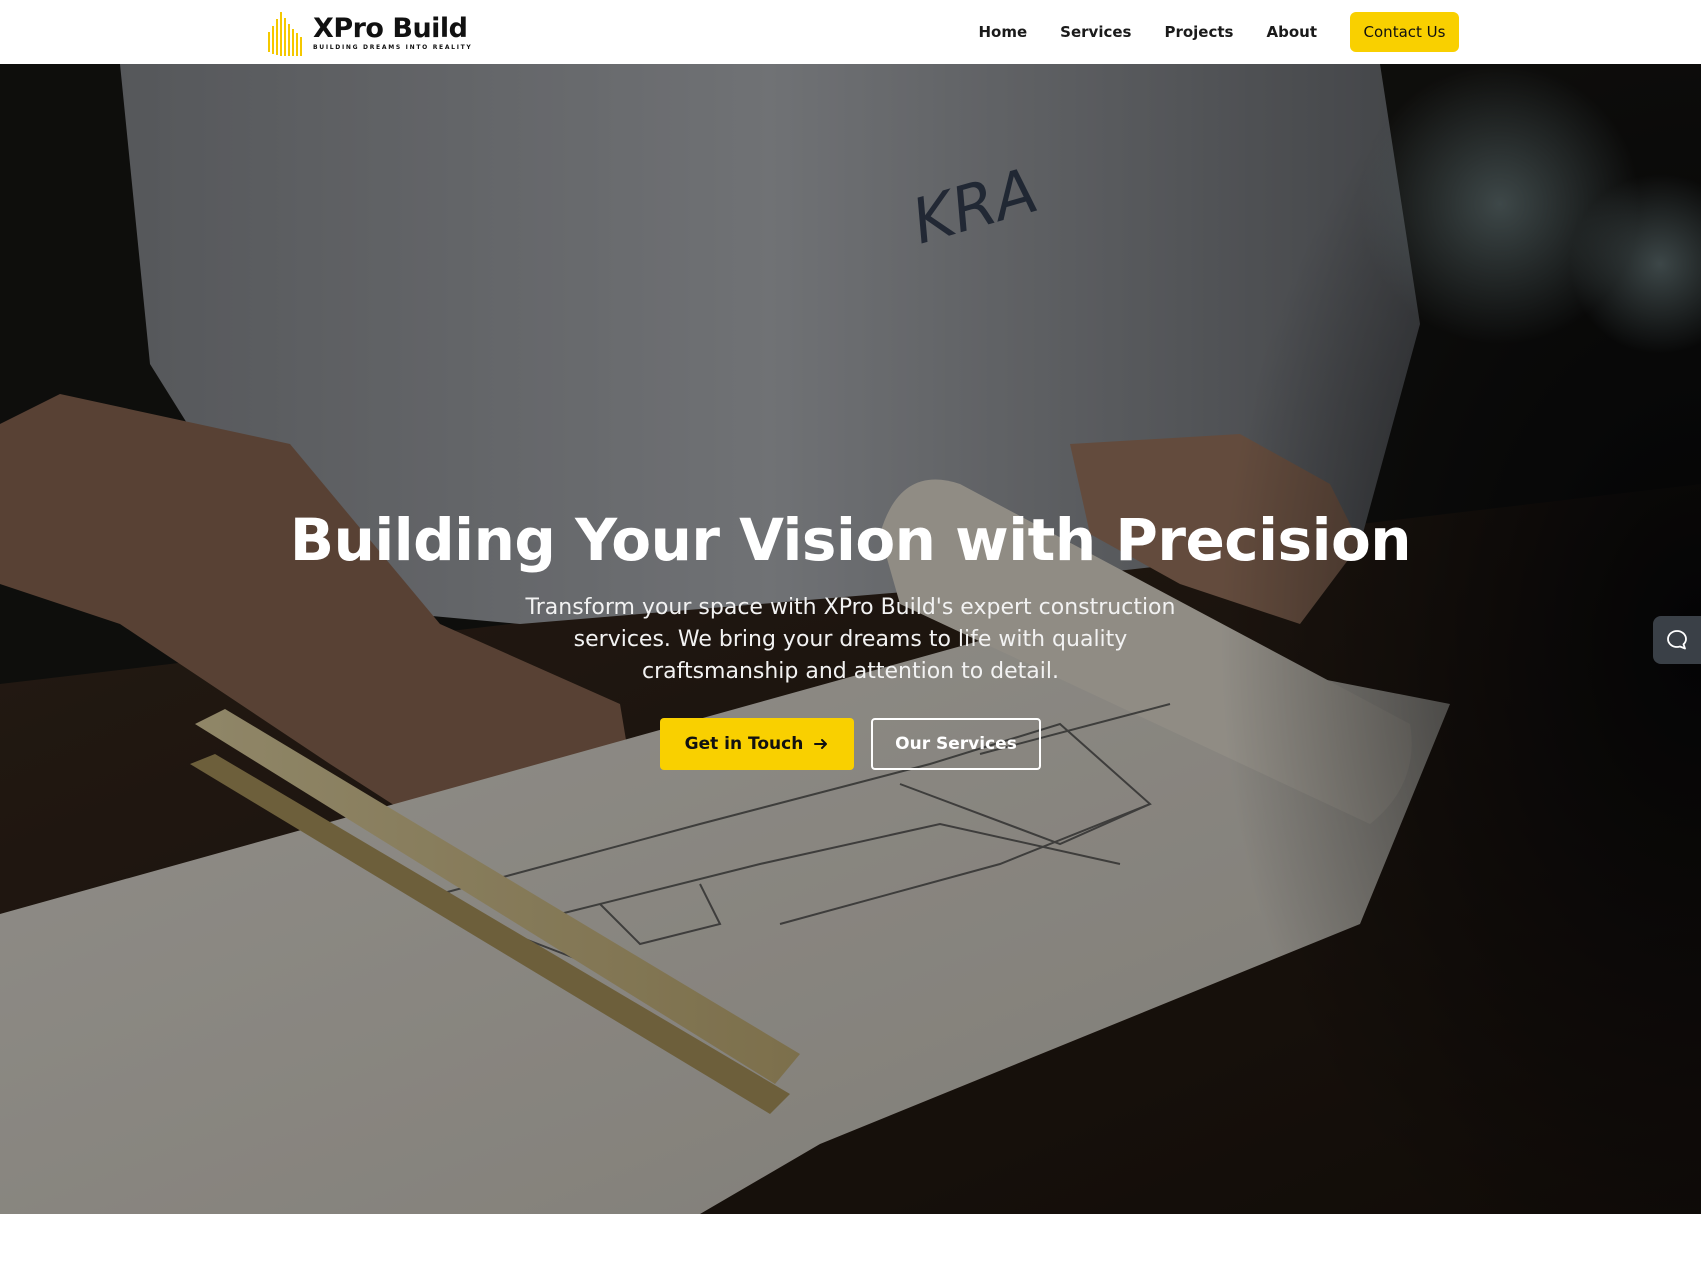  I want to click on chat-widget-button, so click(1677, 640).